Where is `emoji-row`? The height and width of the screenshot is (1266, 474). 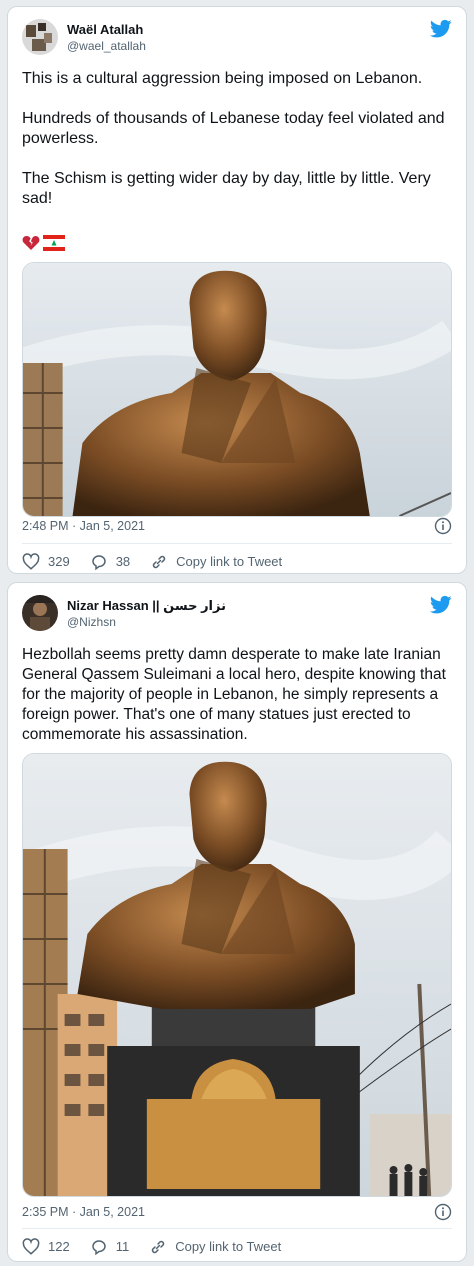
emoji-row is located at coordinates (43, 244).